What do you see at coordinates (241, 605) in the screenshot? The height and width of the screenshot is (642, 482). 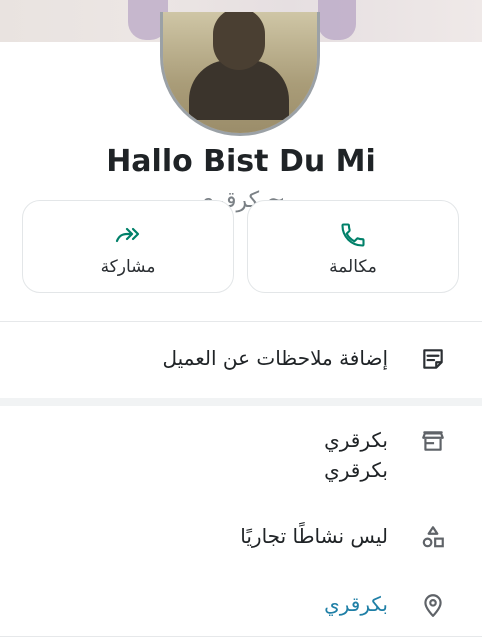 I see `business-location-row: بكرقري` at bounding box center [241, 605].